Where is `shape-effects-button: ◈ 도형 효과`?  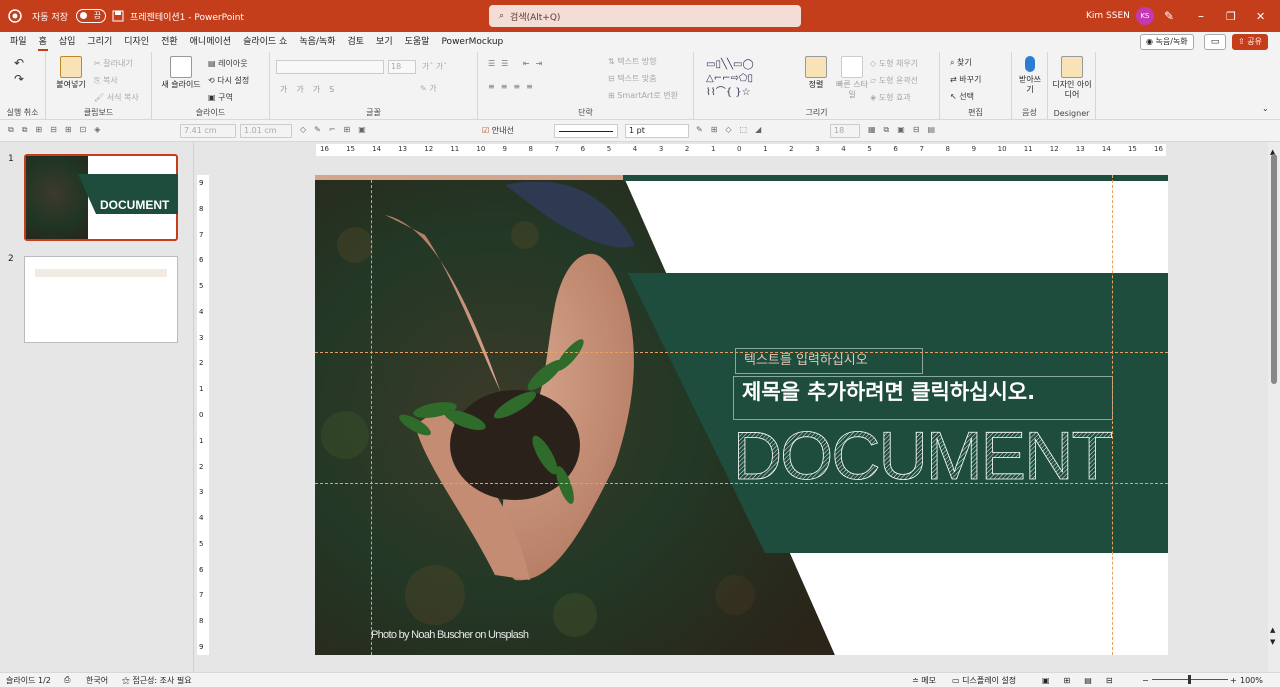
shape-effects-button: ◈ 도형 효과 is located at coordinates (890, 97).